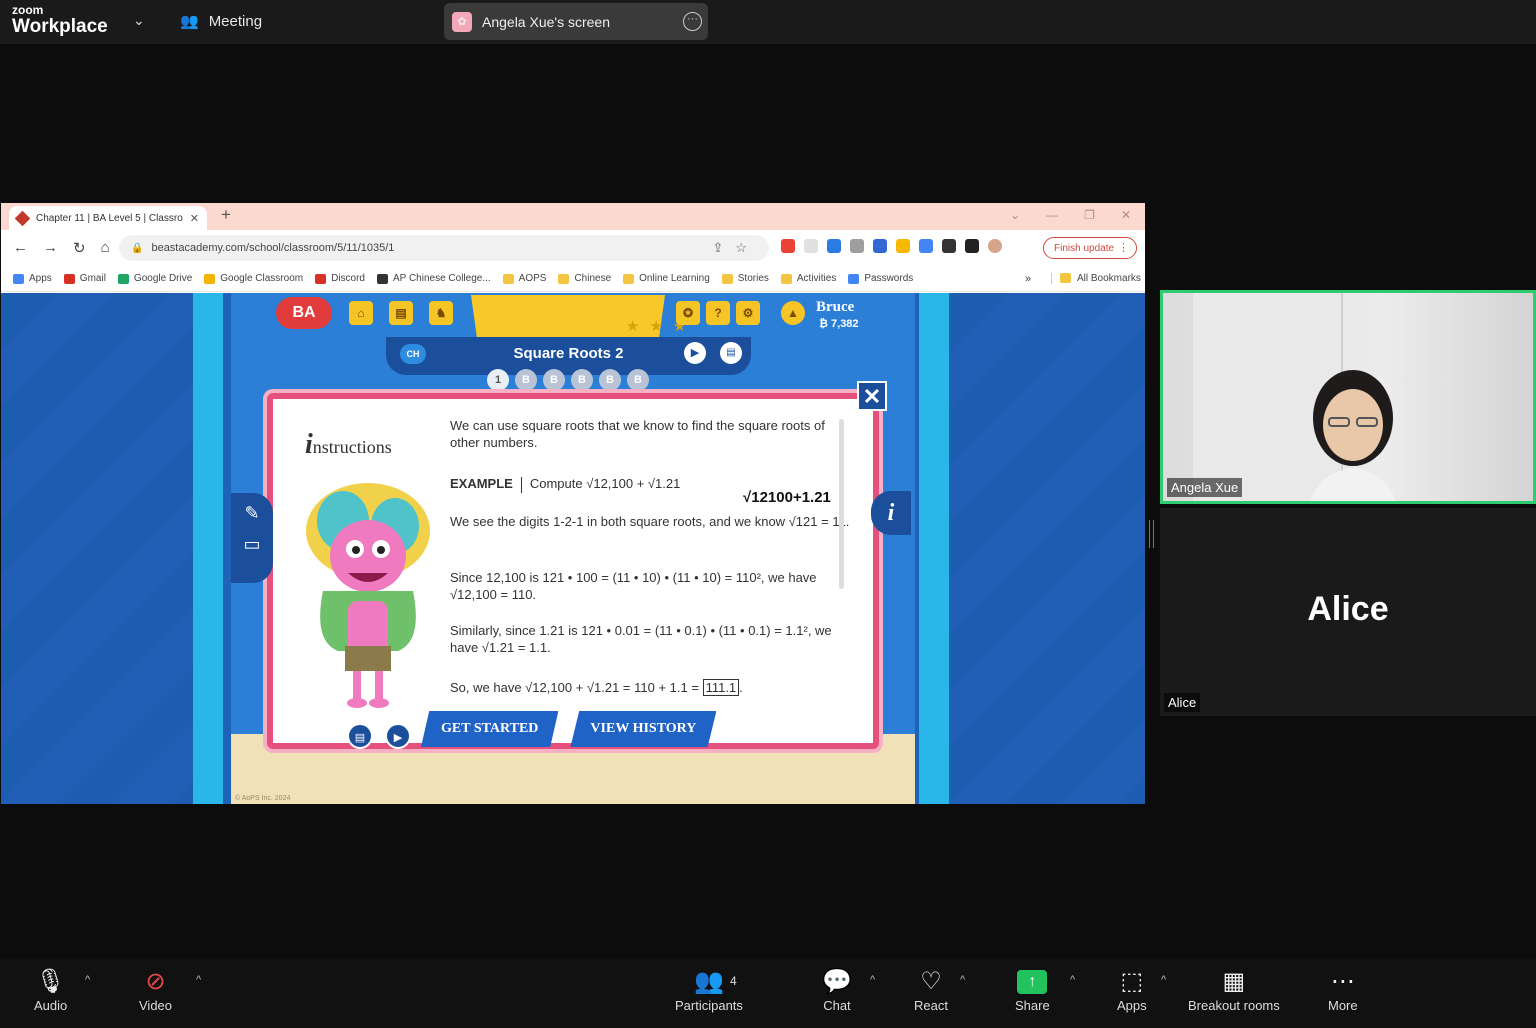 The image size is (1536, 1028). I want to click on share-star-icons: ⇪☆, so click(735, 248).